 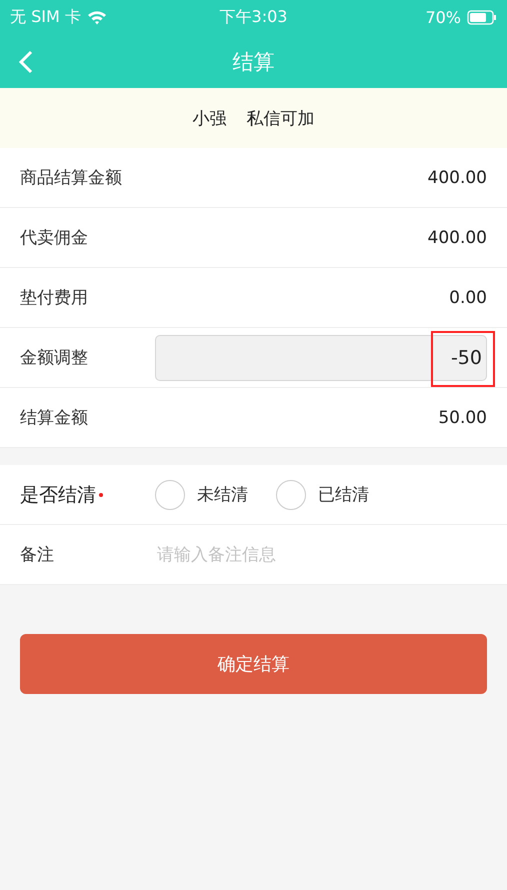 I want to click on submit-button: 确定结算, so click(x=253, y=664).